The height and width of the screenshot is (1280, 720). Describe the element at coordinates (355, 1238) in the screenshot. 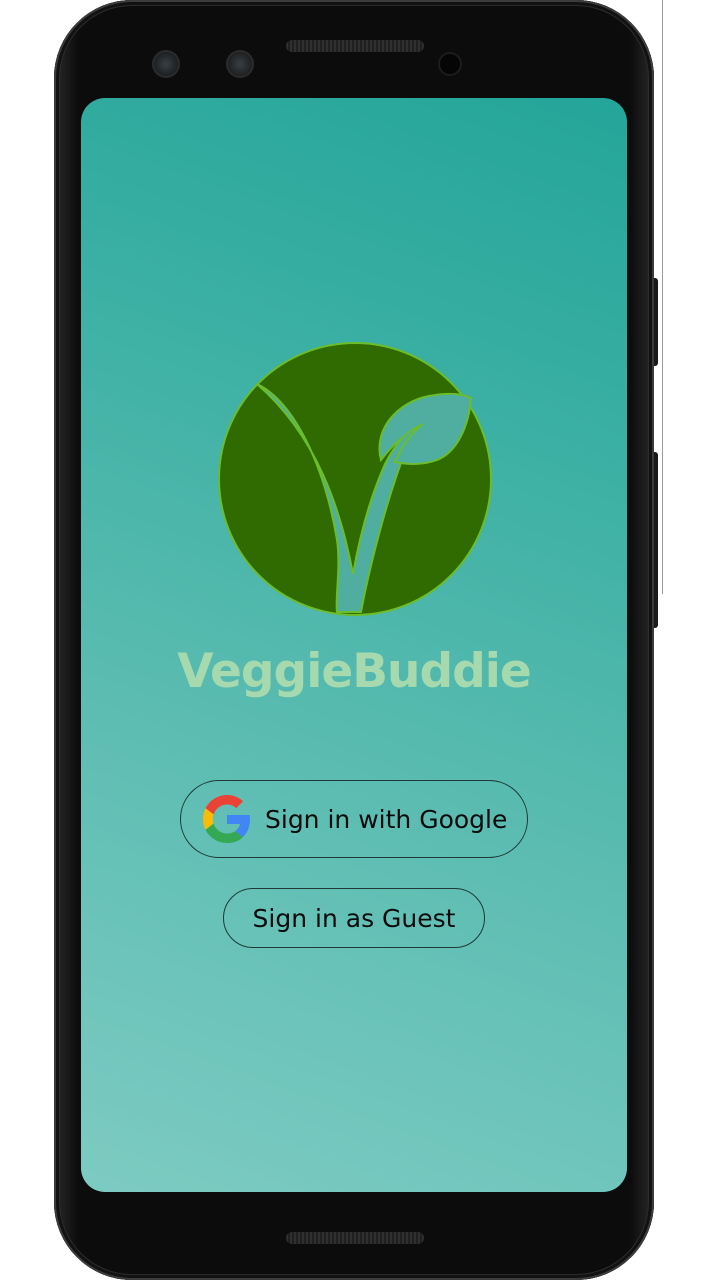

I see `bottom-speaker` at that location.